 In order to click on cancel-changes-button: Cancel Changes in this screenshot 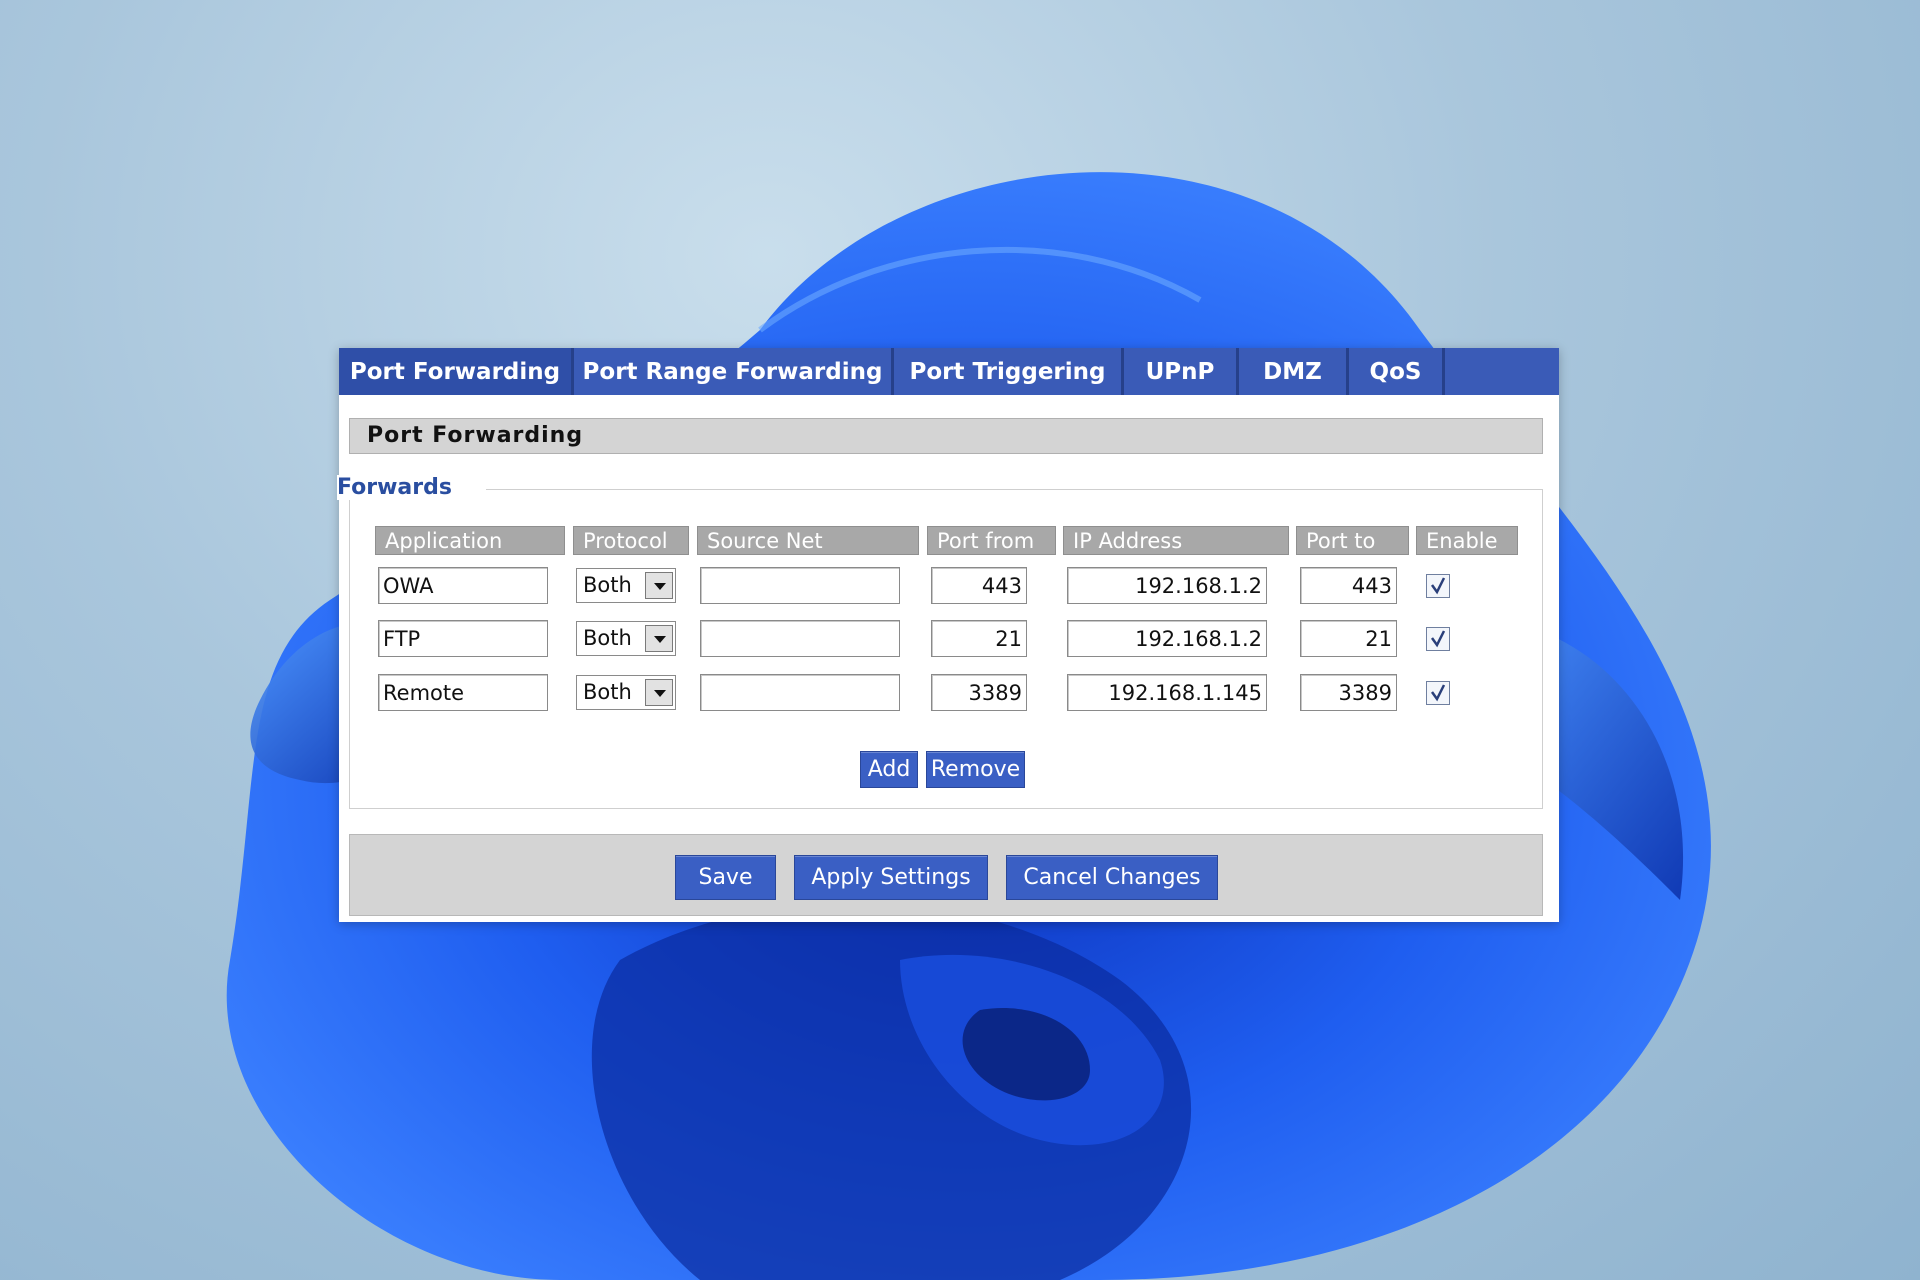, I will do `click(1112, 877)`.